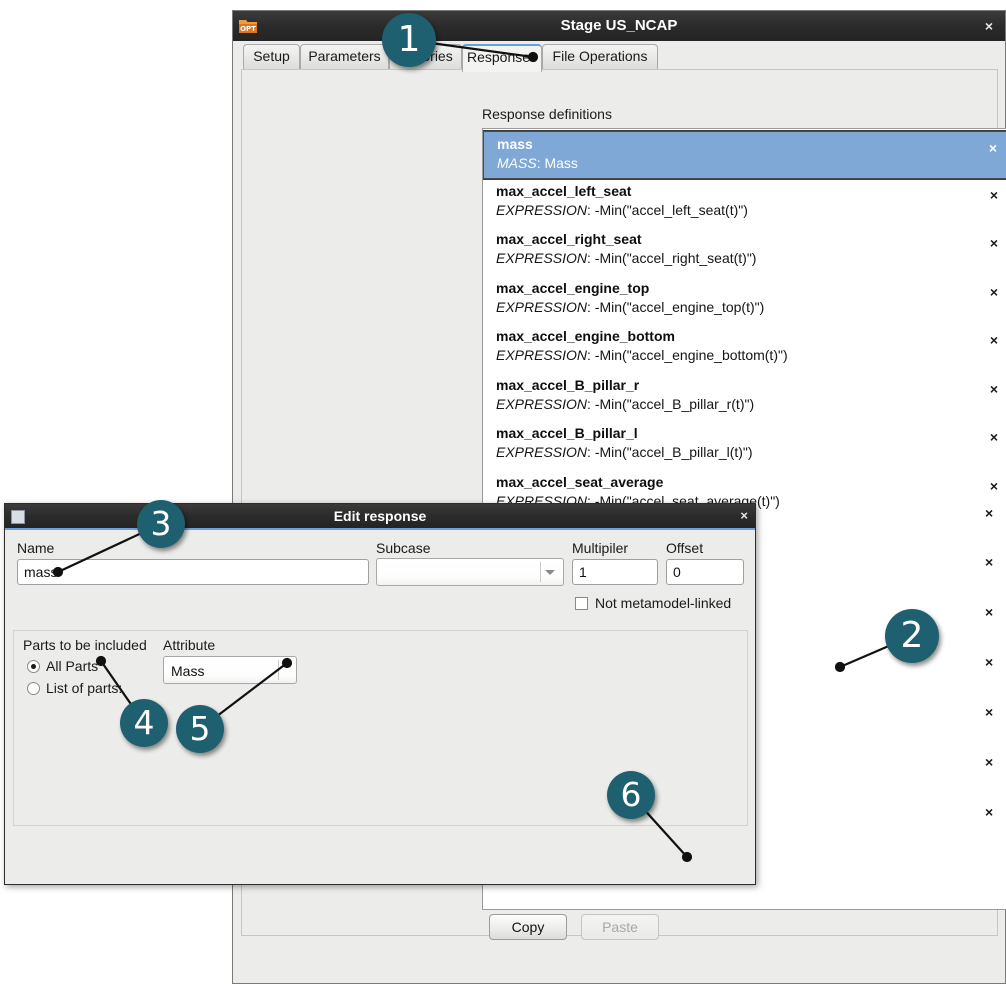 The image size is (1006, 984). Describe the element at coordinates (72, 666) in the screenshot. I see `all-parts-label: All Parts` at that location.